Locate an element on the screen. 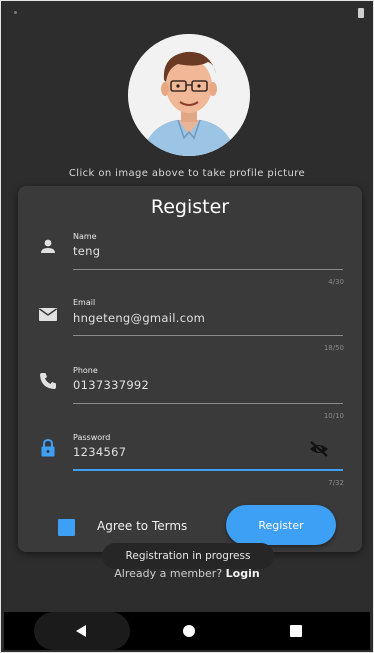 The image size is (374, 653). lock-icon is located at coordinates (48, 447).